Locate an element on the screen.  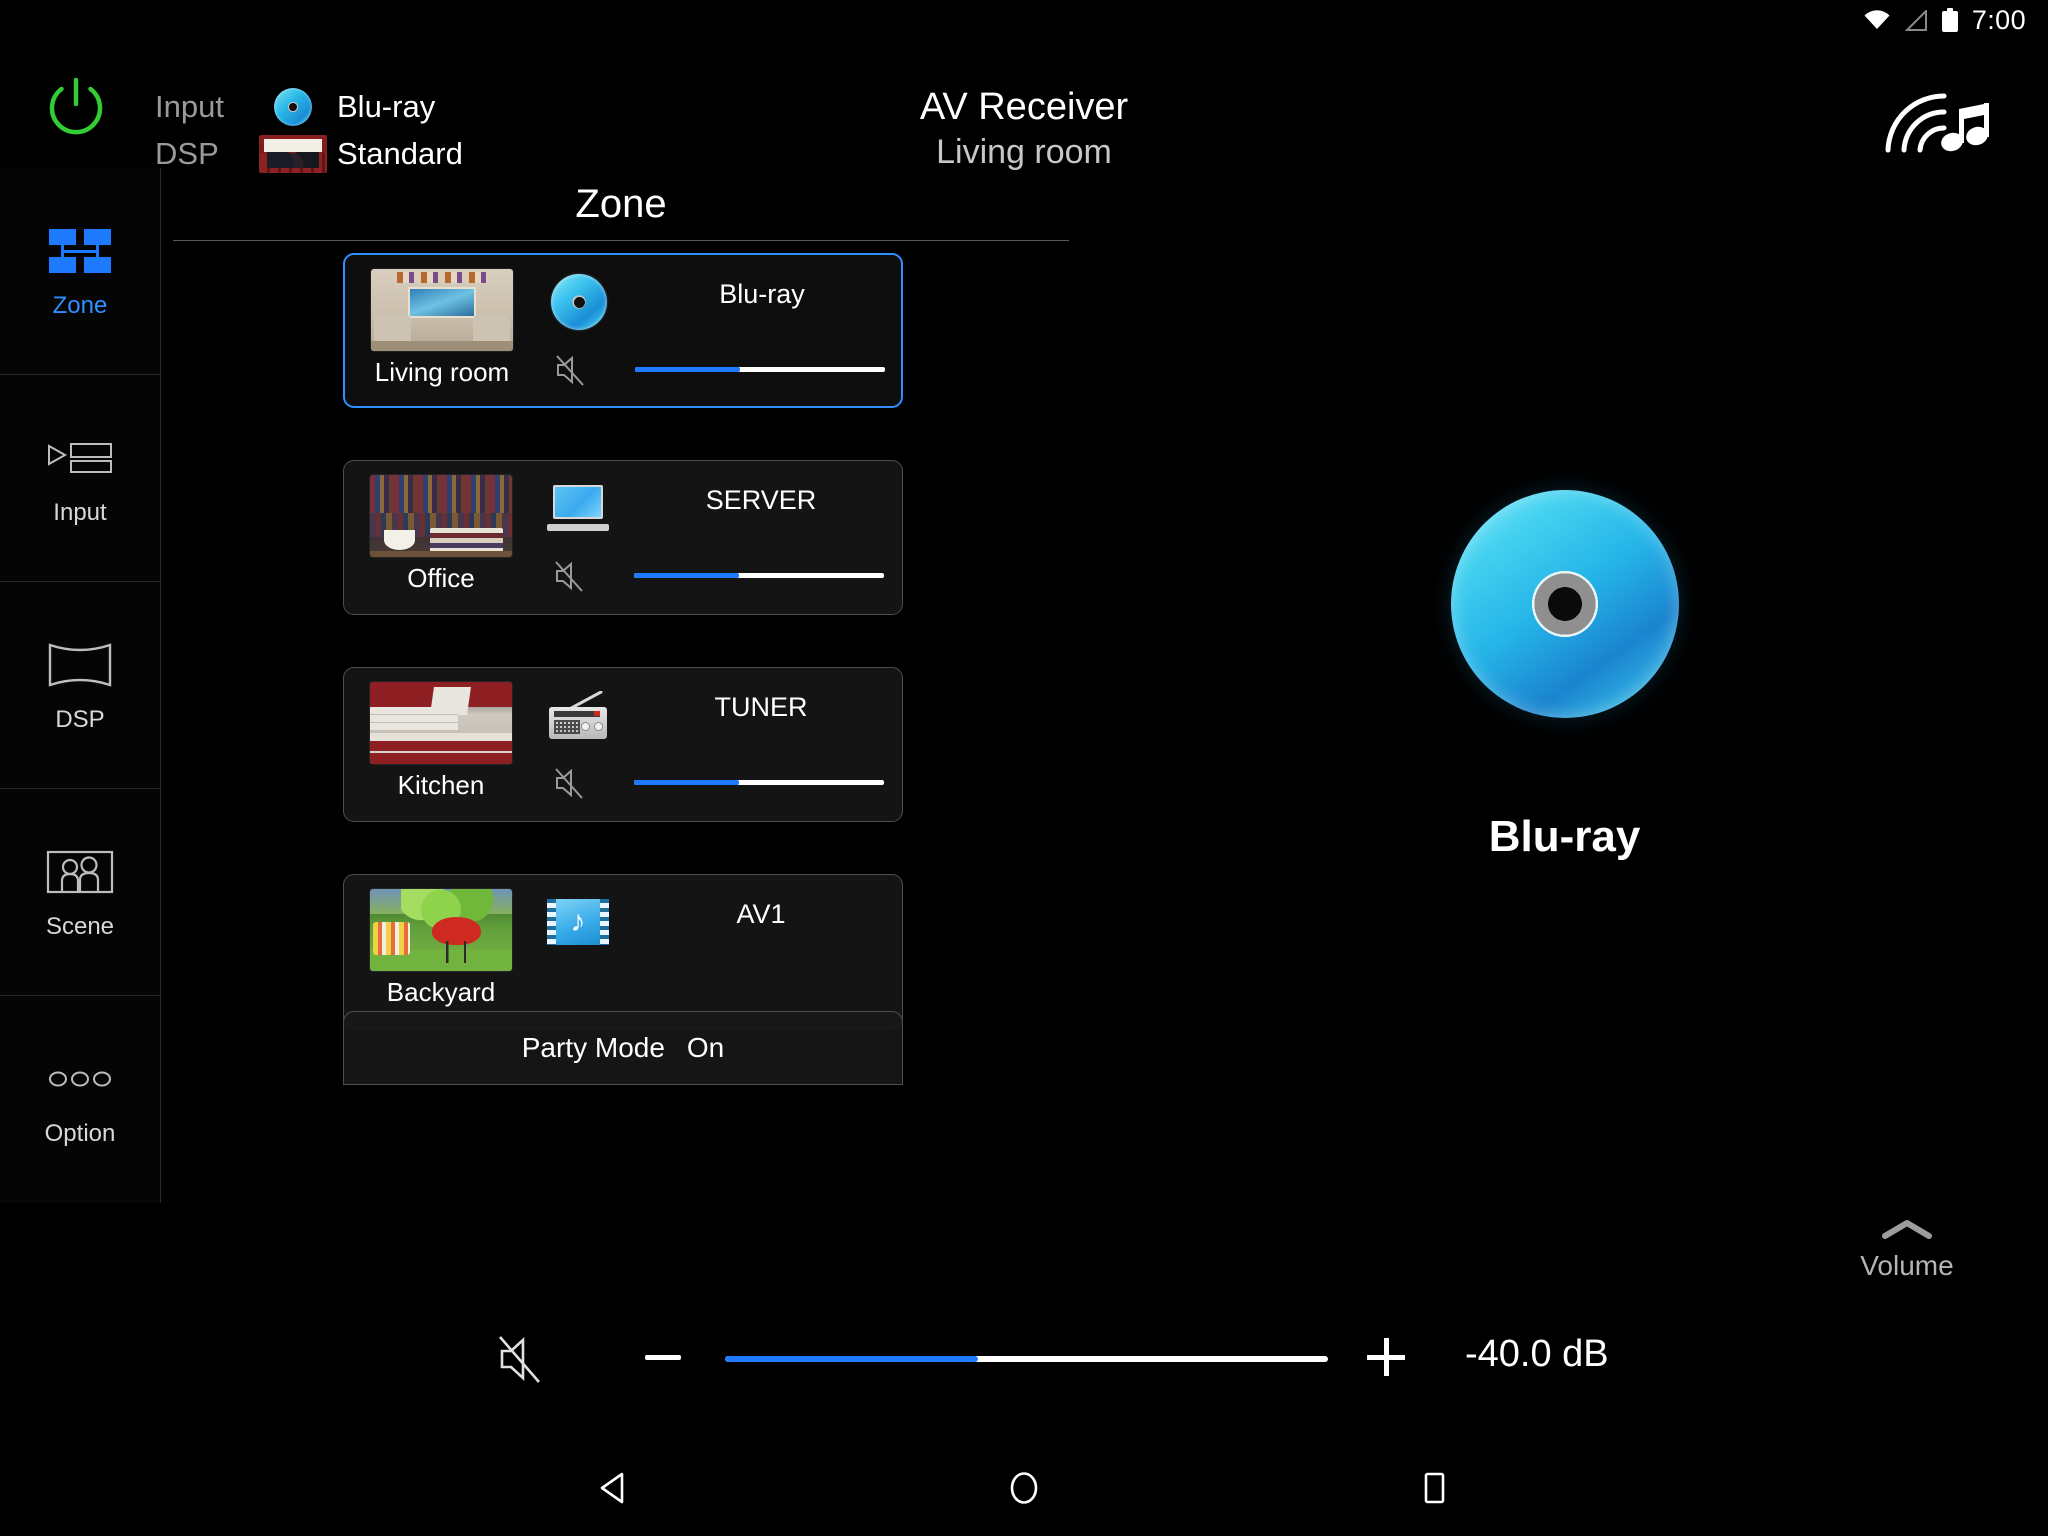
musiccast-wireless-icon is located at coordinates (1944, 123).